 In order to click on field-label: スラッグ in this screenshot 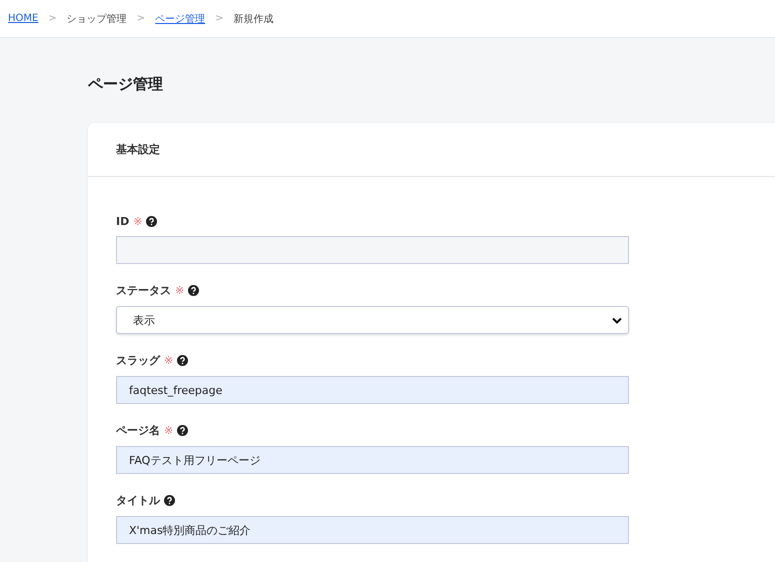, I will do `click(138, 360)`.